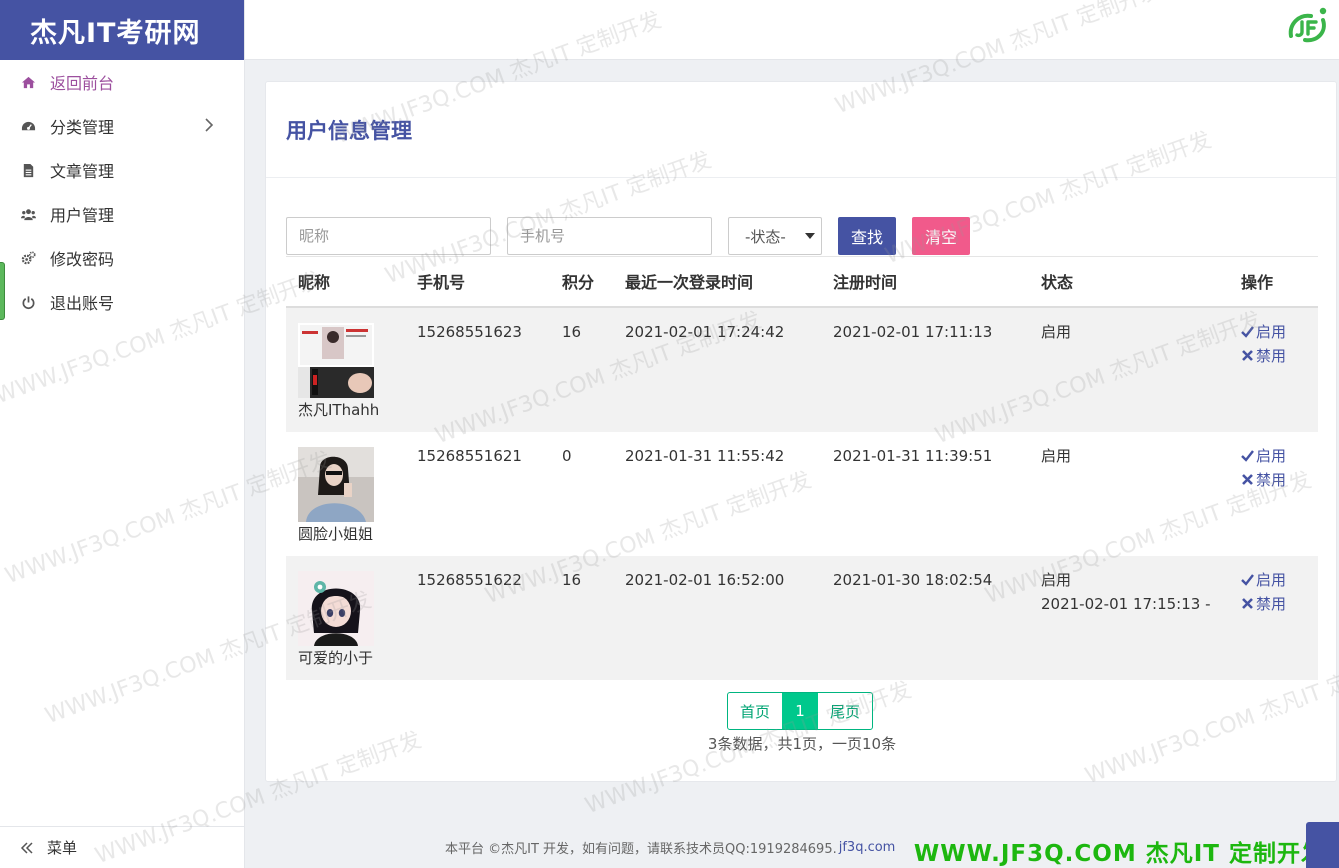  Describe the element at coordinates (122, 847) in the screenshot. I see `sidebar-collapse-button: 菜单` at that location.